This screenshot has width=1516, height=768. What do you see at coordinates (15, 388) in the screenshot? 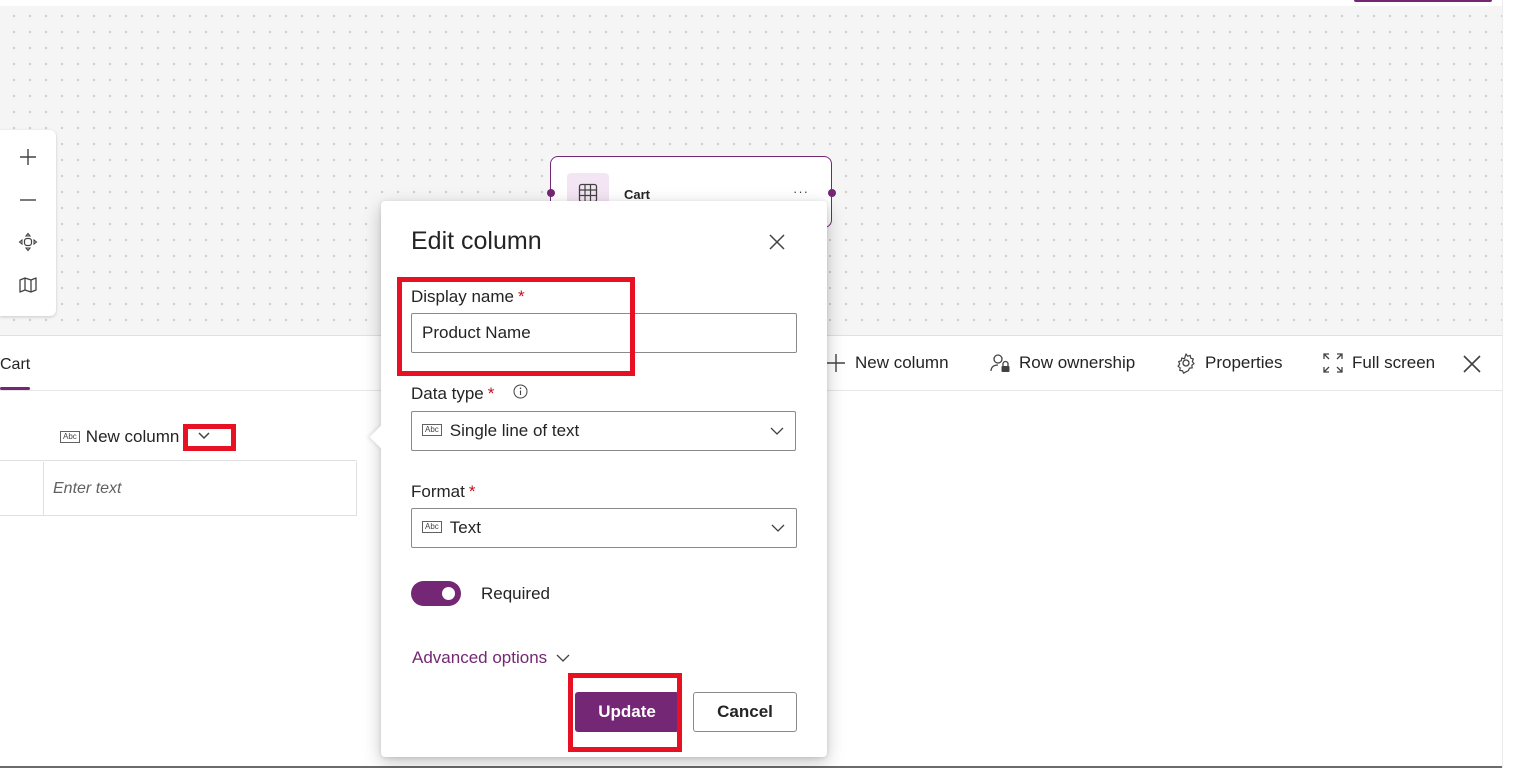
I see `tab-selected-indicator` at bounding box center [15, 388].